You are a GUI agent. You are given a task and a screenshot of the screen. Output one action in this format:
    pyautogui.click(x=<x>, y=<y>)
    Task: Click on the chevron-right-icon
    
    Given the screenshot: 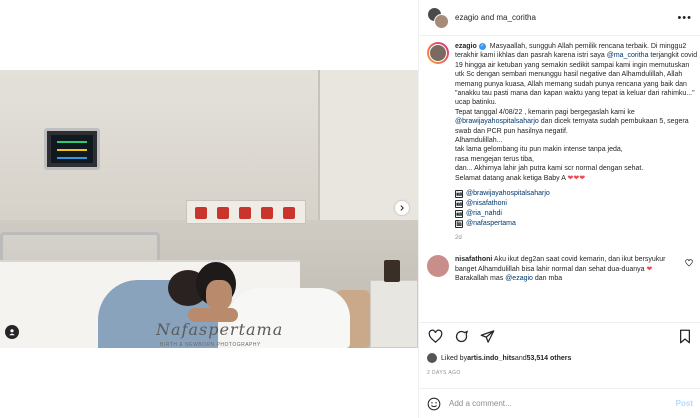 What is the action you would take?
    pyautogui.click(x=402, y=208)
    